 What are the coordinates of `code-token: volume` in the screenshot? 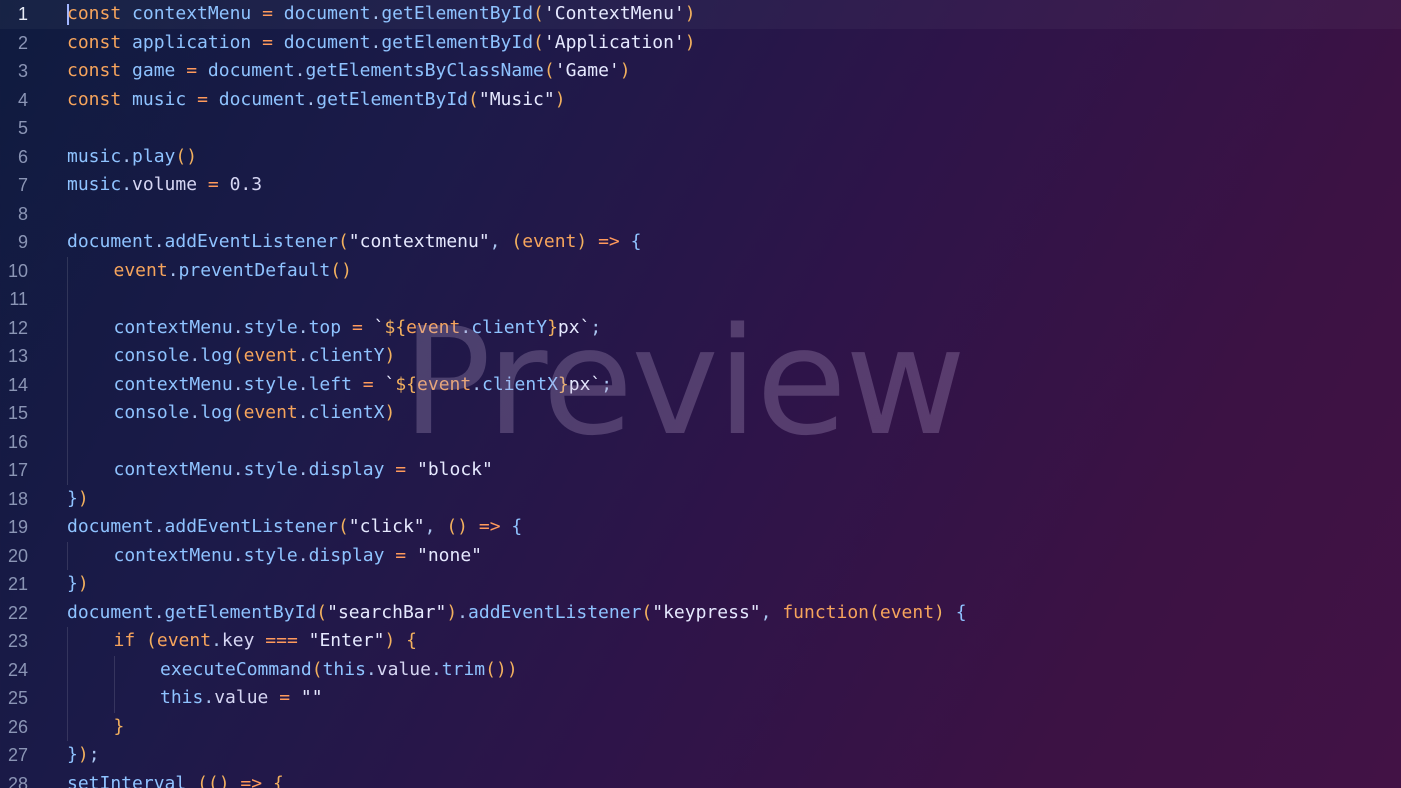 It's located at (165, 184).